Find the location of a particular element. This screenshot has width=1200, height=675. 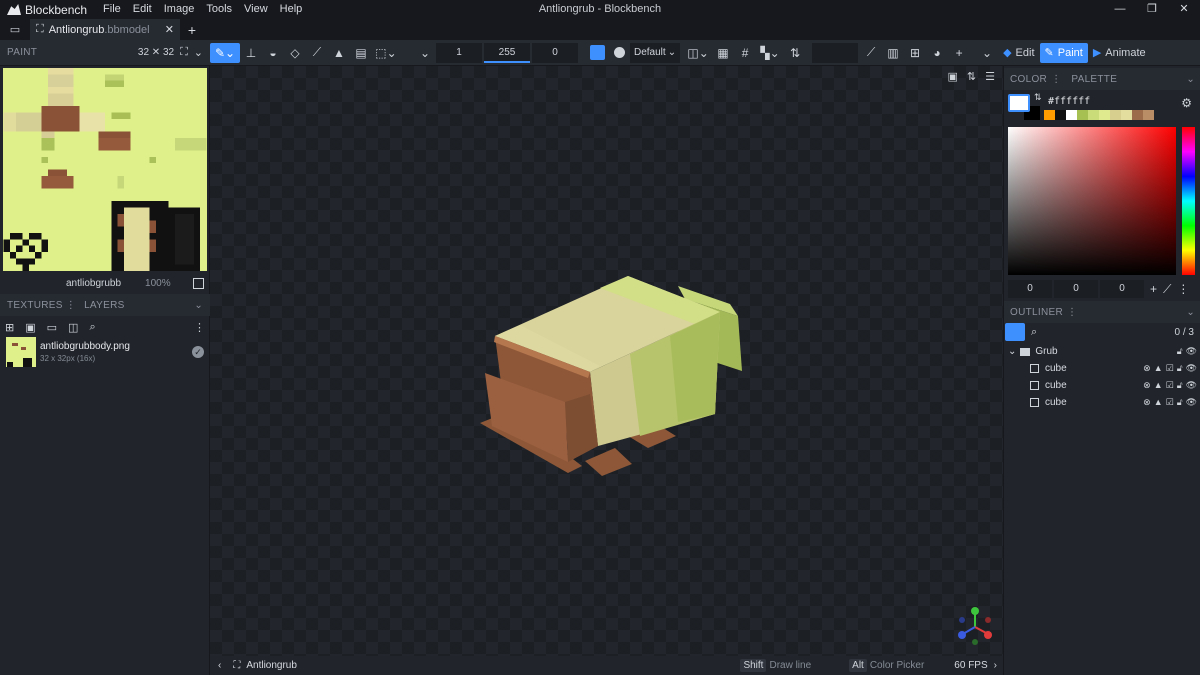

chevron-right-icon: › is located at coordinates (995, 665).